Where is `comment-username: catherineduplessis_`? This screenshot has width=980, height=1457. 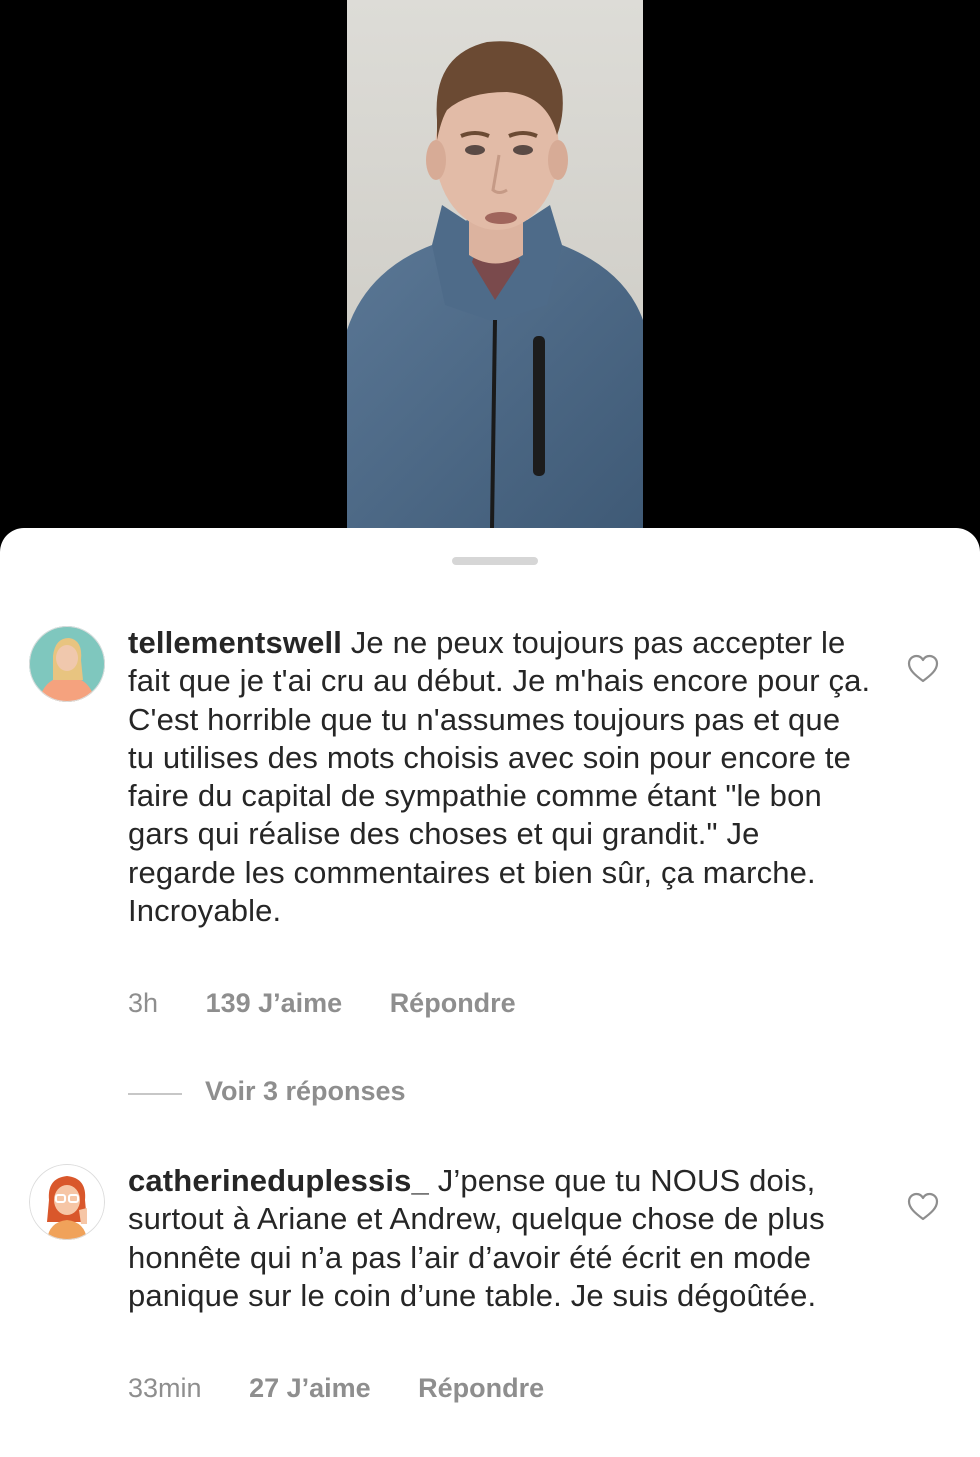 comment-username: catherineduplessis_ is located at coordinates (278, 1180).